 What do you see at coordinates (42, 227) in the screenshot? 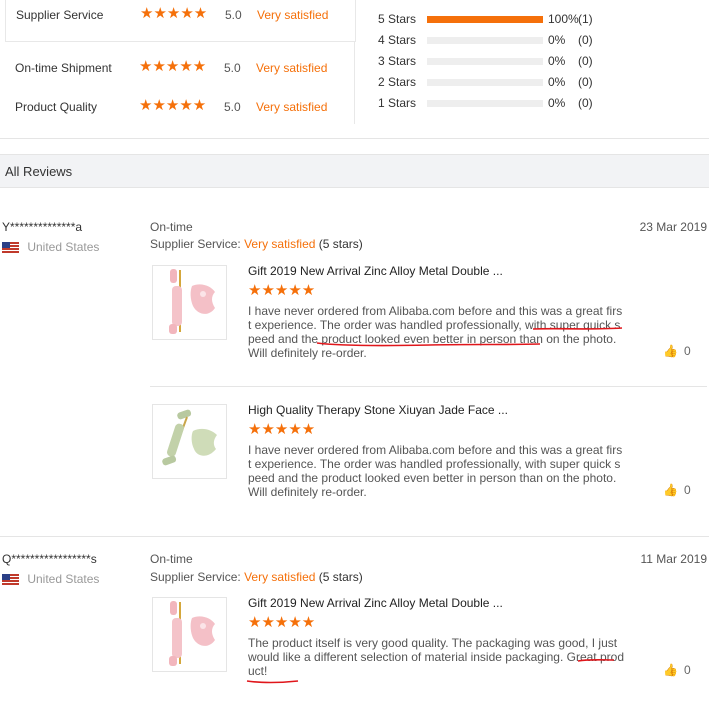
I see `reviewer-name: Y**************a` at bounding box center [42, 227].